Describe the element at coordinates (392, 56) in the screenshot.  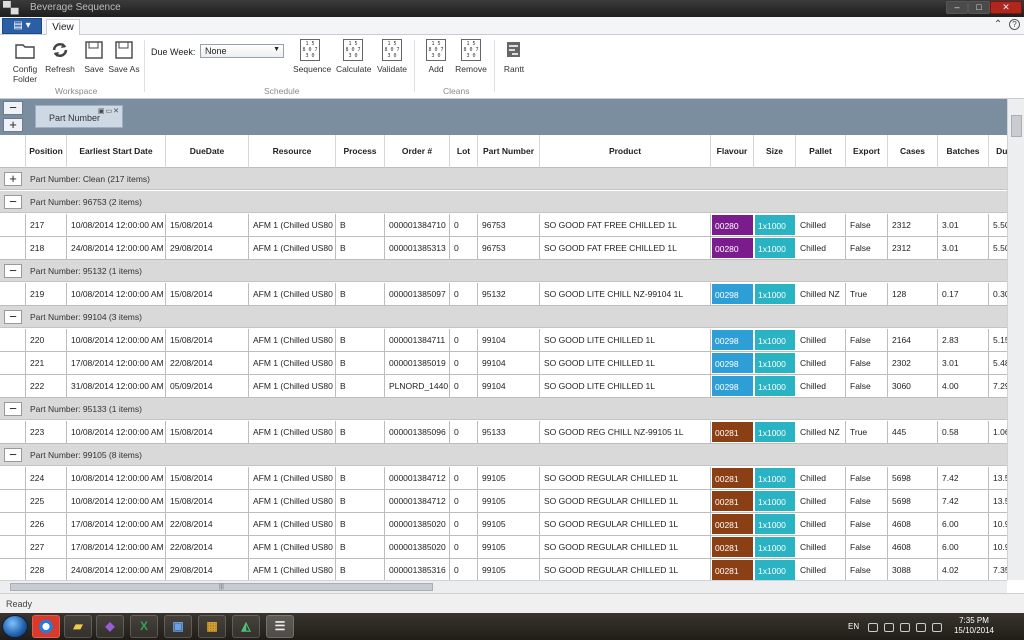
I see `validate-button: 1 58 0 73 0 Validate` at that location.